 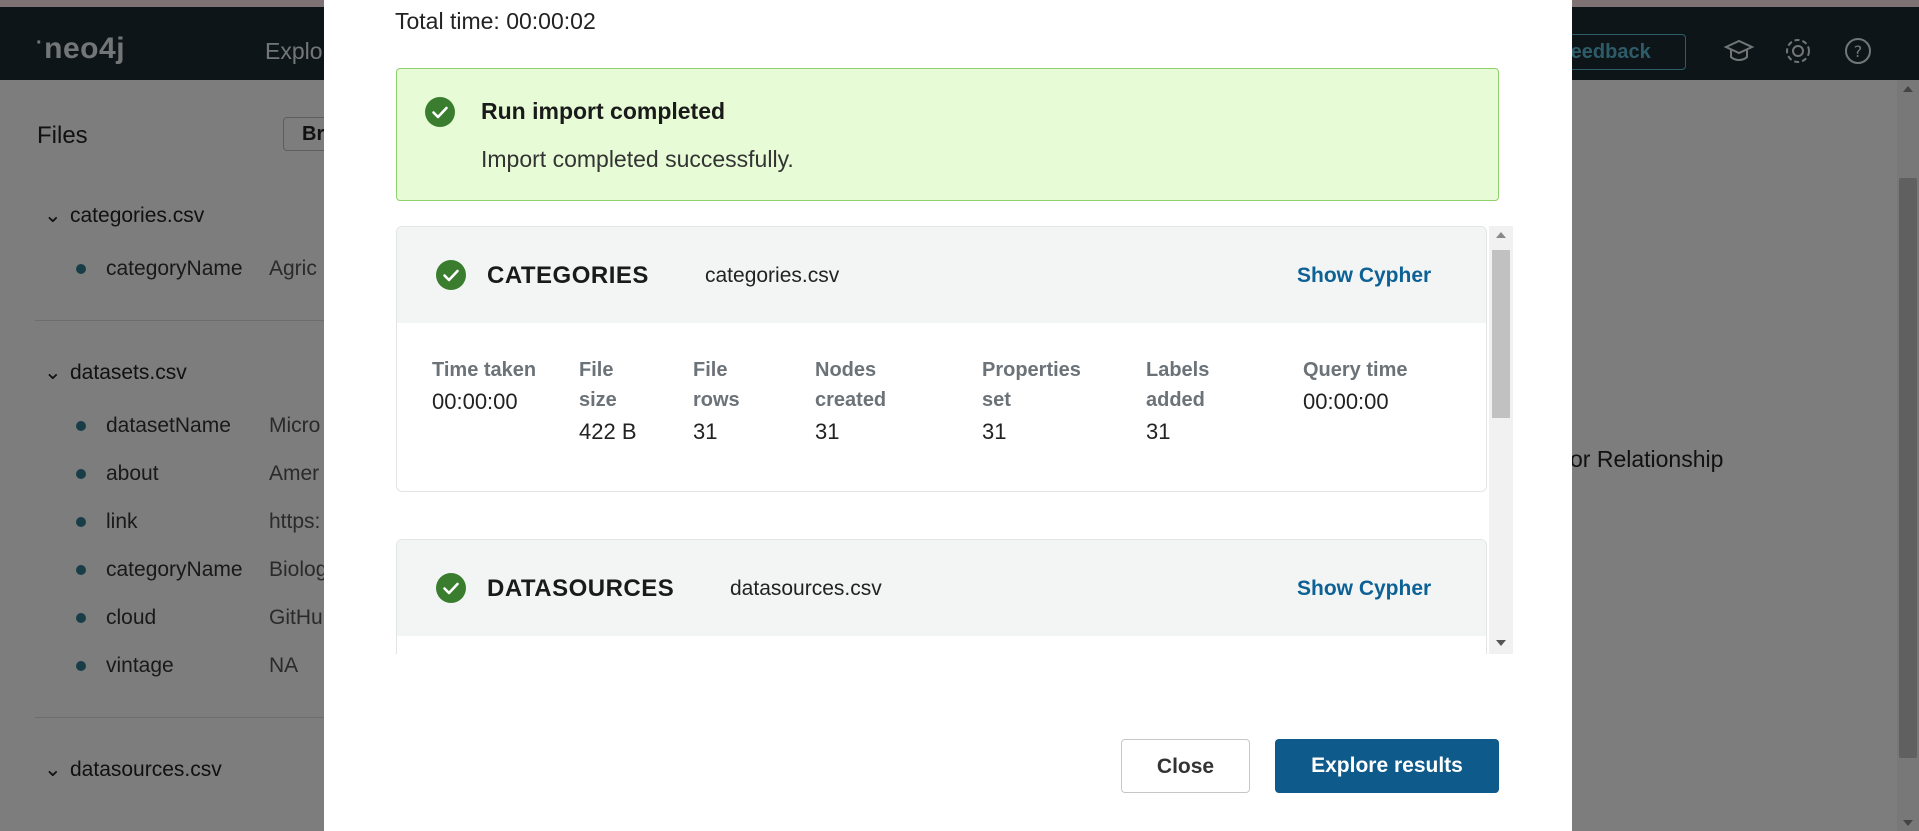 I want to click on stat-labels-added: Labels added 31, so click(x=1178, y=401).